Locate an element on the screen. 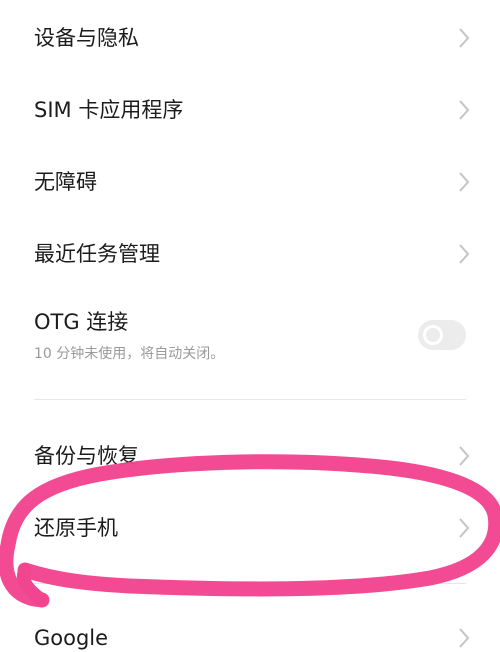 The image size is (500, 652). otg-toggle-switch is located at coordinates (442, 335).